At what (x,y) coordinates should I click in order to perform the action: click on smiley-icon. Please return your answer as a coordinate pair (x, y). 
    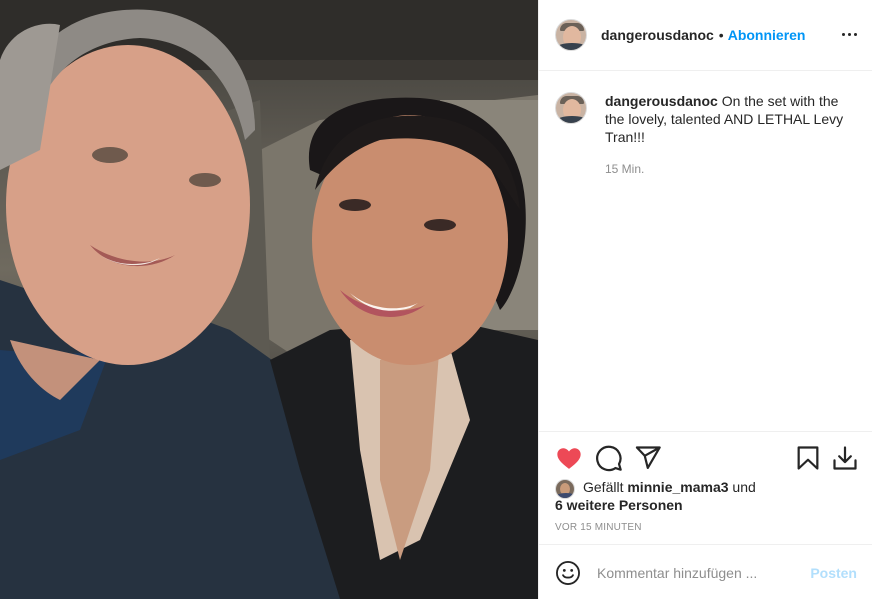
    Looking at the image, I should click on (568, 573).